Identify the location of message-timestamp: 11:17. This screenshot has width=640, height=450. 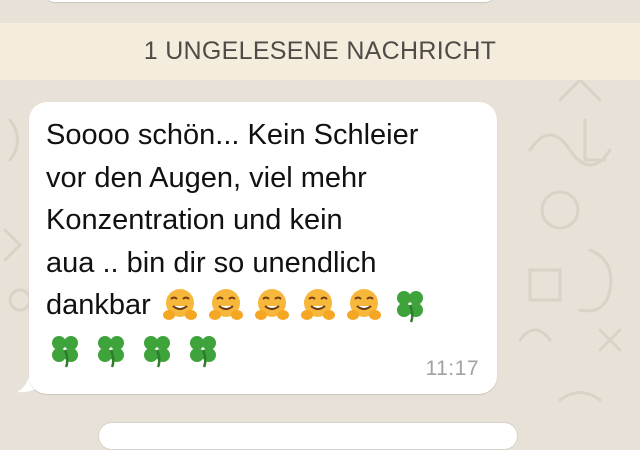
(452, 368).